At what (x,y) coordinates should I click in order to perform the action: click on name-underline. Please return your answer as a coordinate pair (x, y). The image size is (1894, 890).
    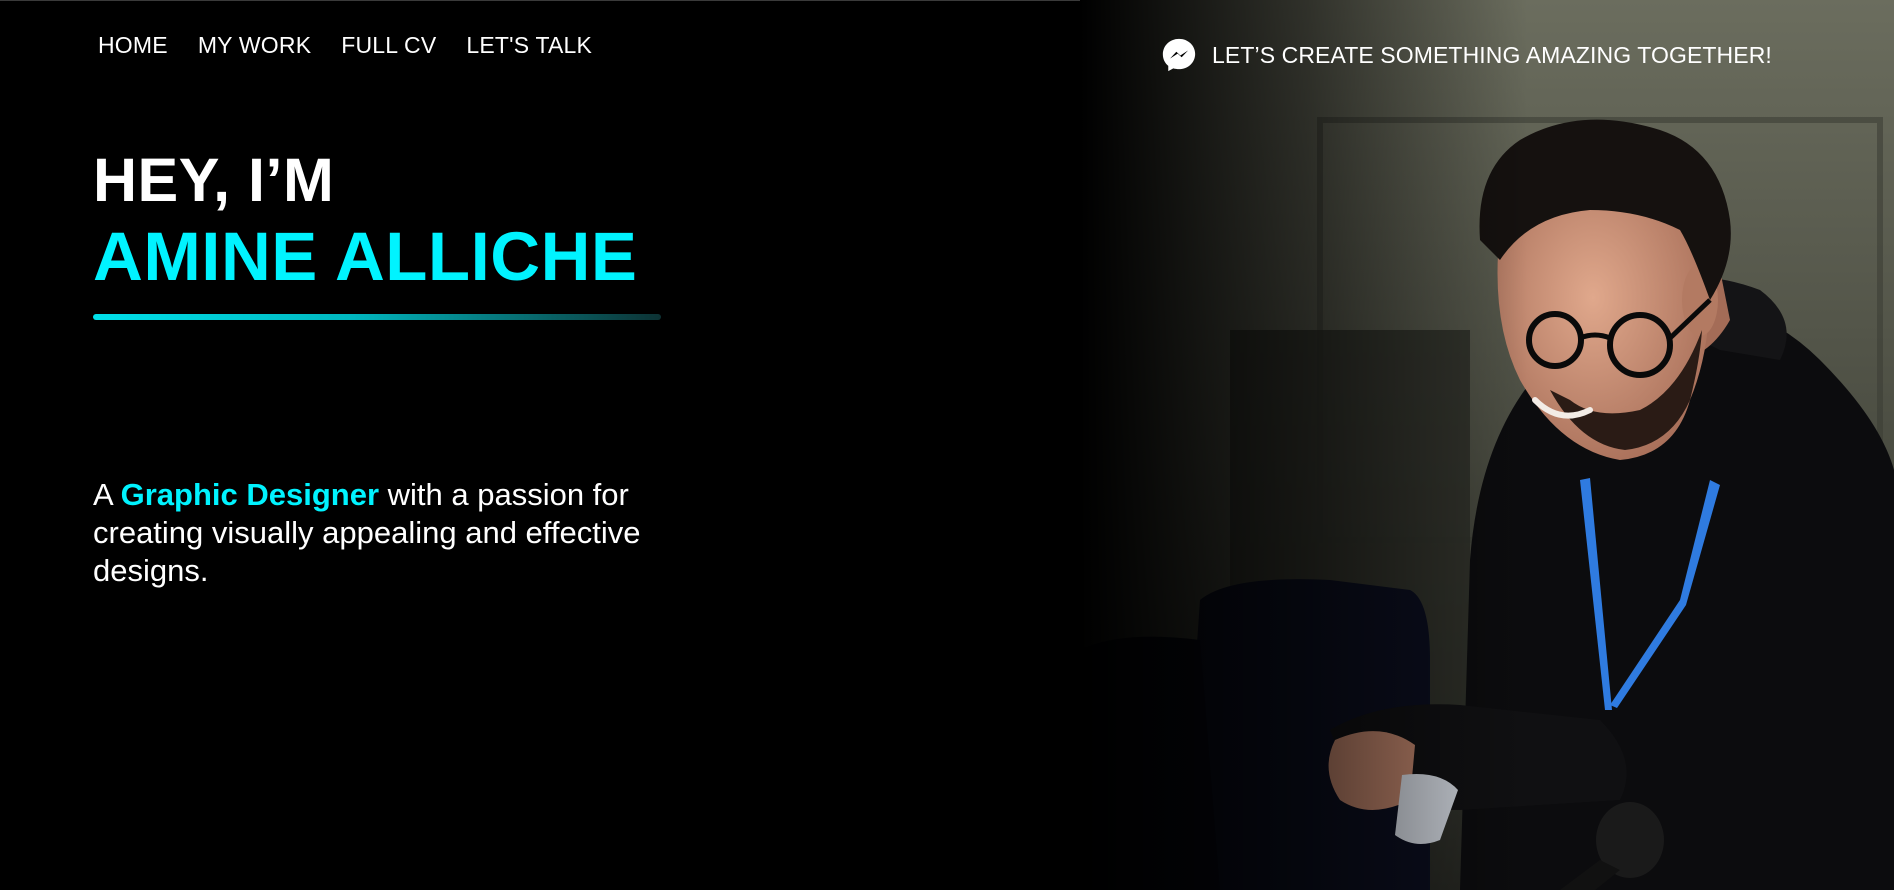
    Looking at the image, I should click on (377, 317).